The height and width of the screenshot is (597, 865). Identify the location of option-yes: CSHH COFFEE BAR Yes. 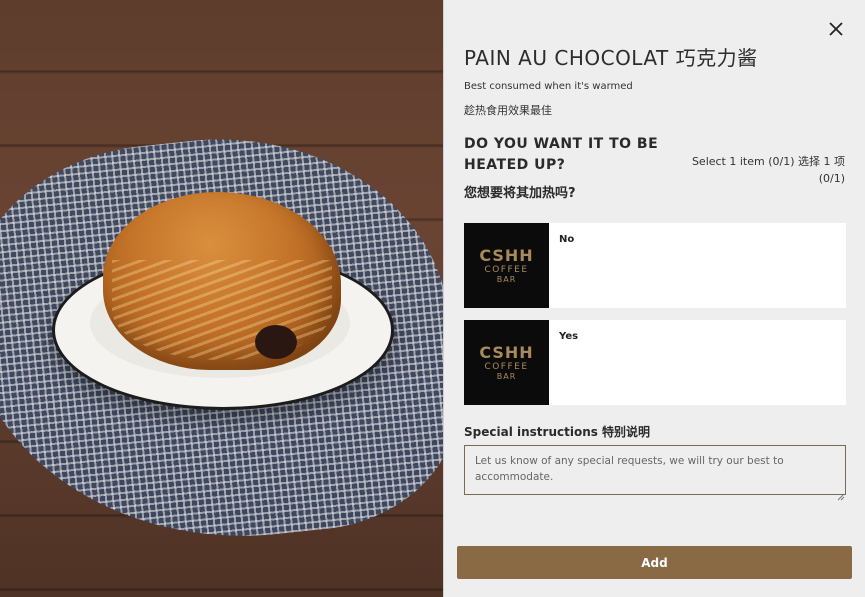
(655, 362).